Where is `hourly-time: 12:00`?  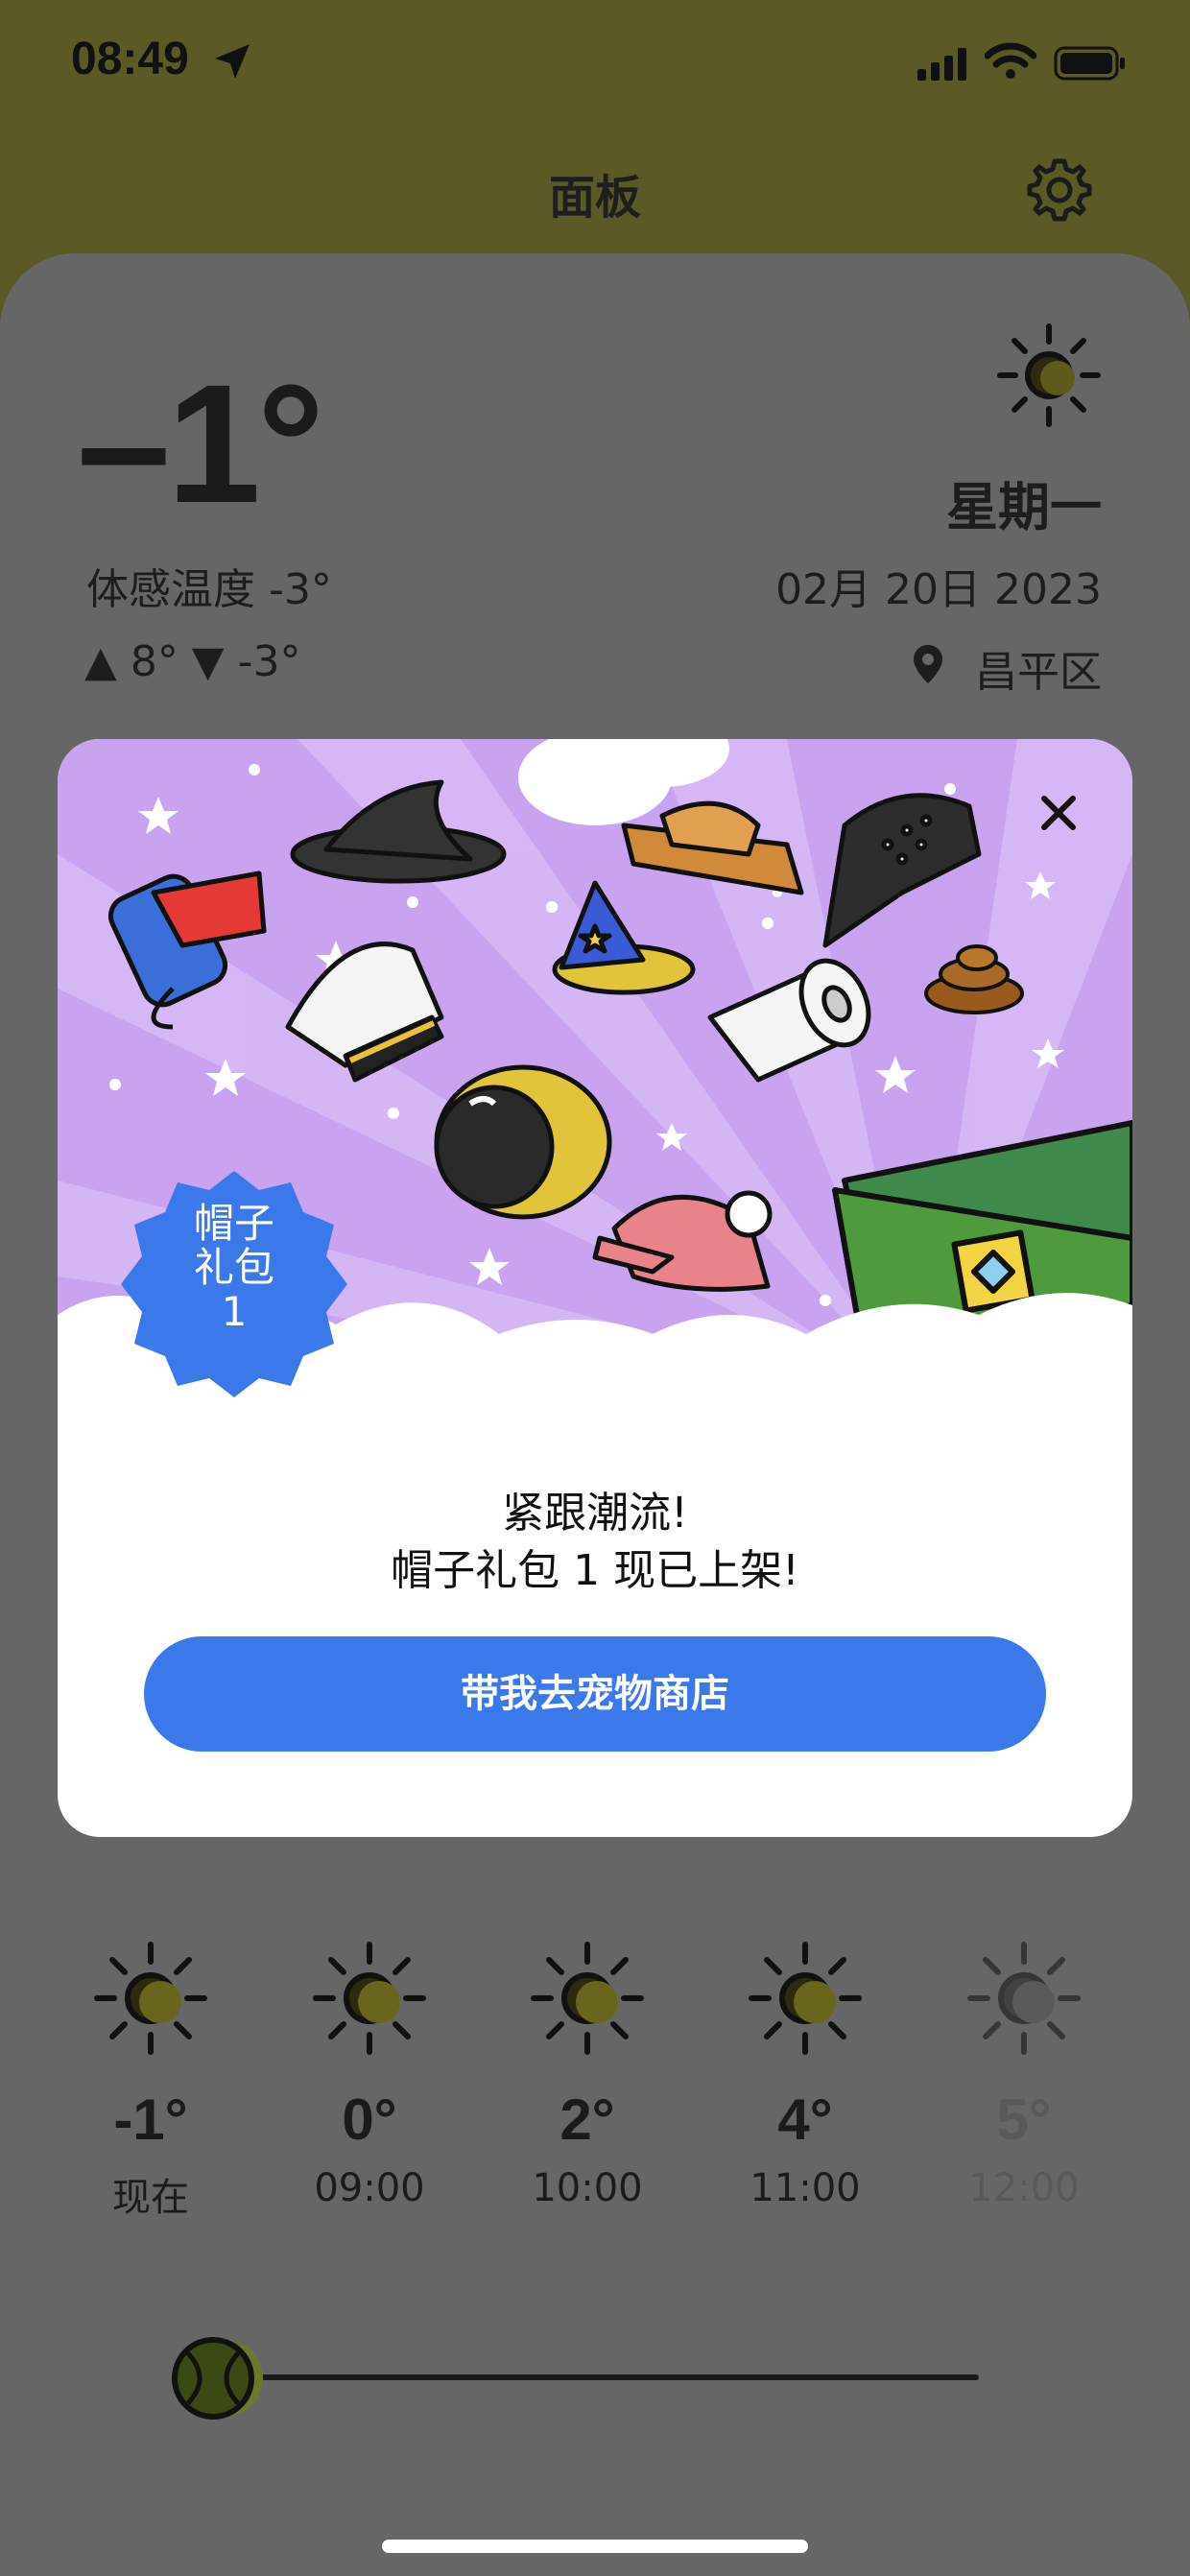 hourly-time: 12:00 is located at coordinates (1024, 2188).